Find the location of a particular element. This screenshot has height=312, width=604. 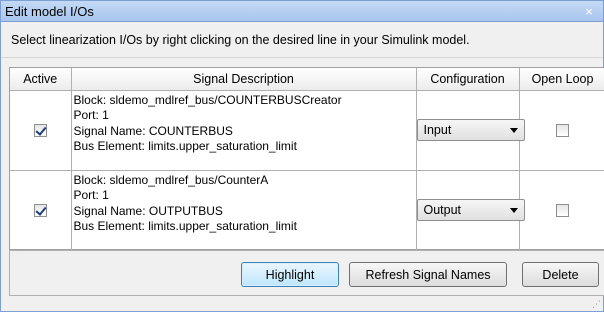

configuration-dropdown: Output is located at coordinates (470, 210).